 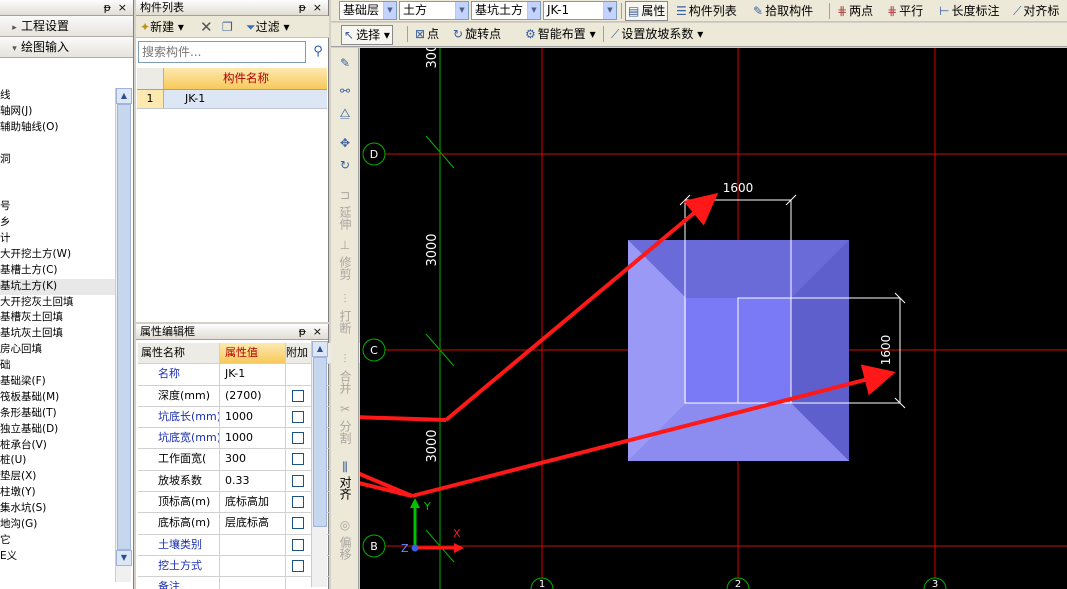 I want to click on tree-scrollbar: ▲ ▼, so click(x=123, y=335).